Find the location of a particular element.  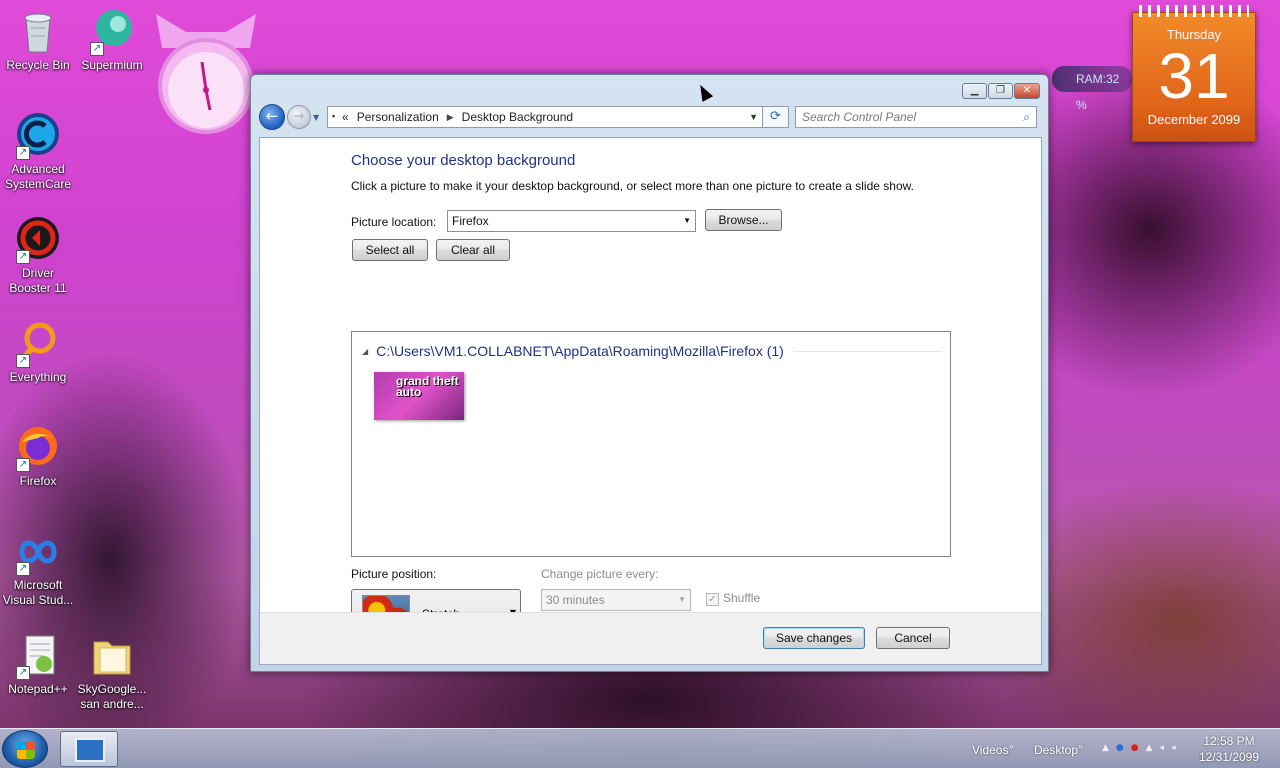

forward-button: → is located at coordinates (299, 117).